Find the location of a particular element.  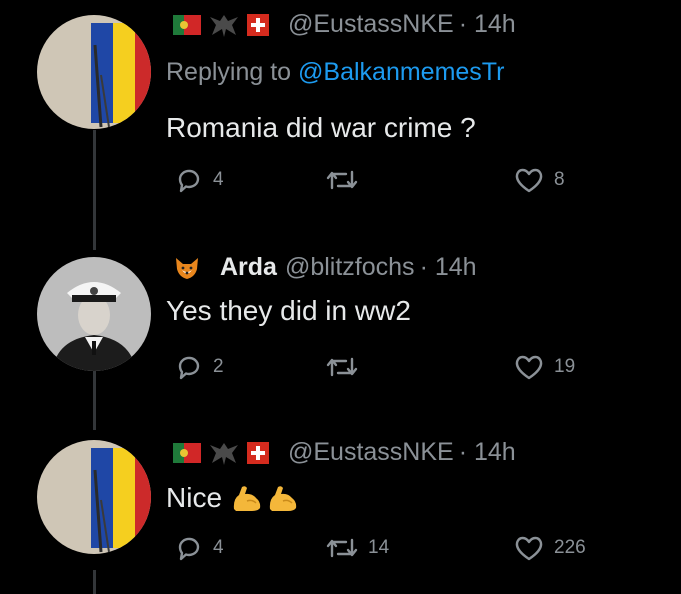

reply-count: 2 is located at coordinates (218, 366).